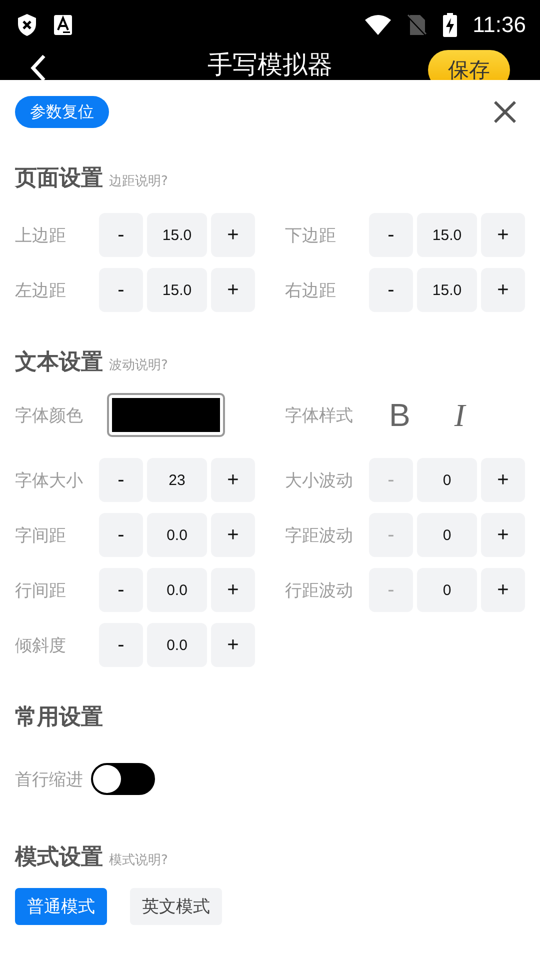  Describe the element at coordinates (177, 480) in the screenshot. I see `value-field: 23` at that location.